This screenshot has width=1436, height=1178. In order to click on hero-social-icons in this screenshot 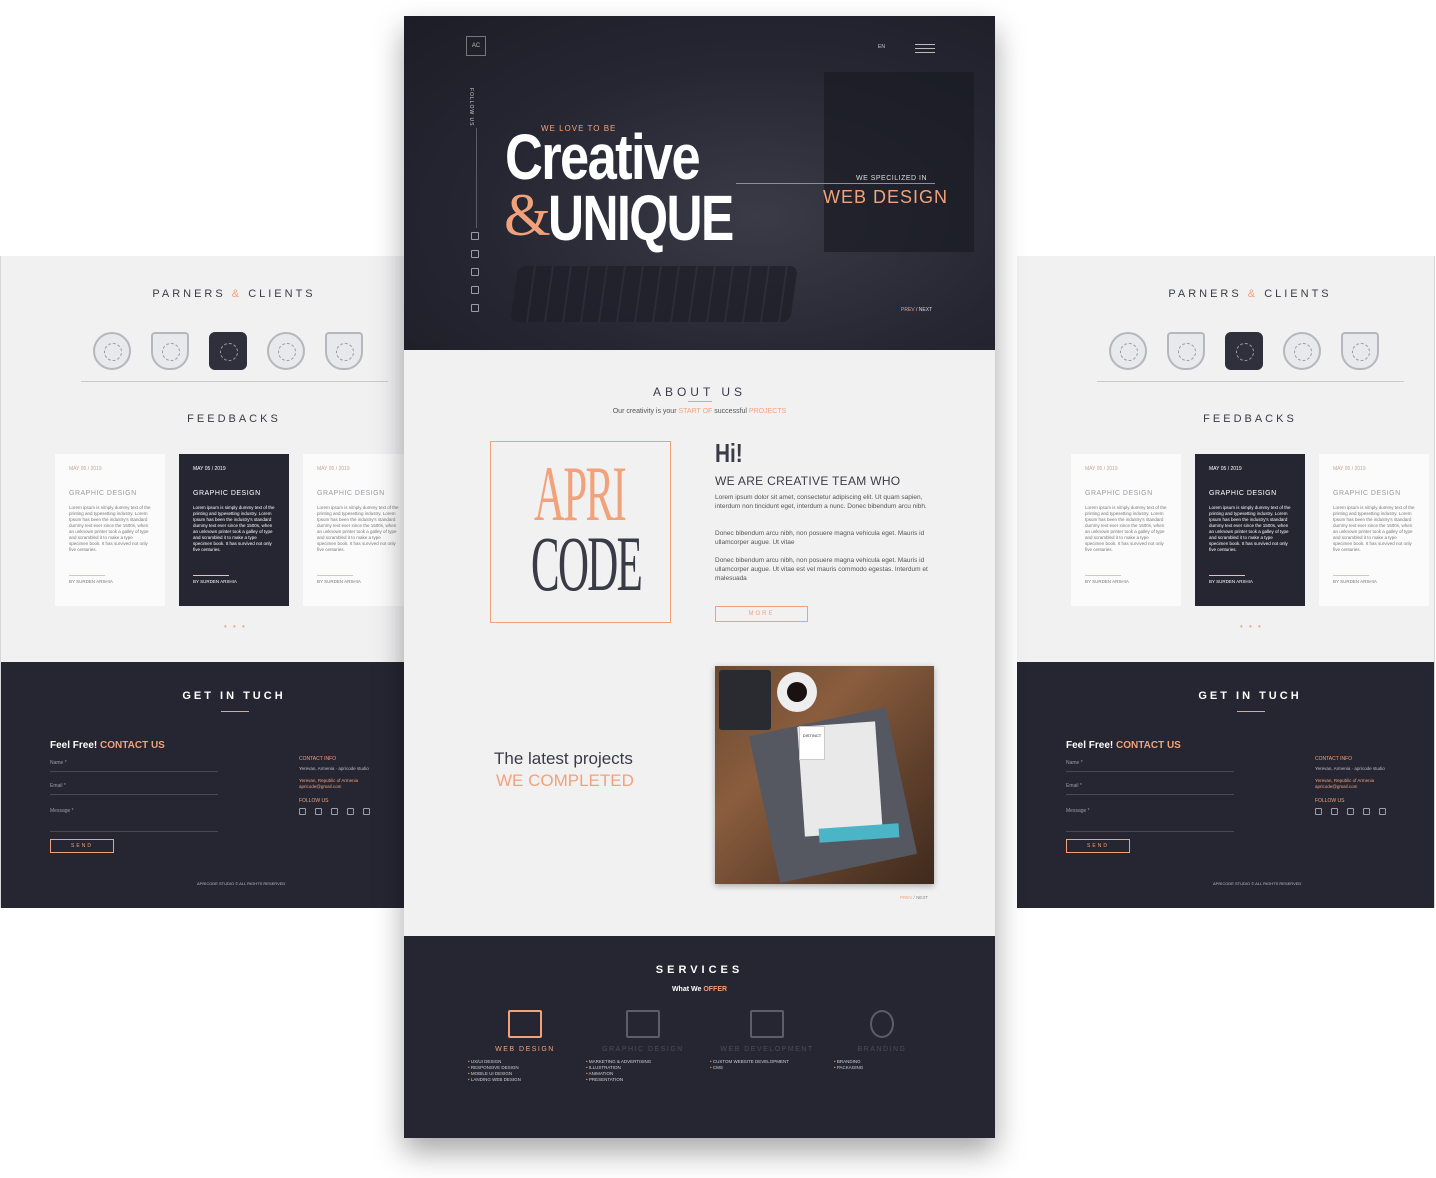, I will do `click(475, 272)`.